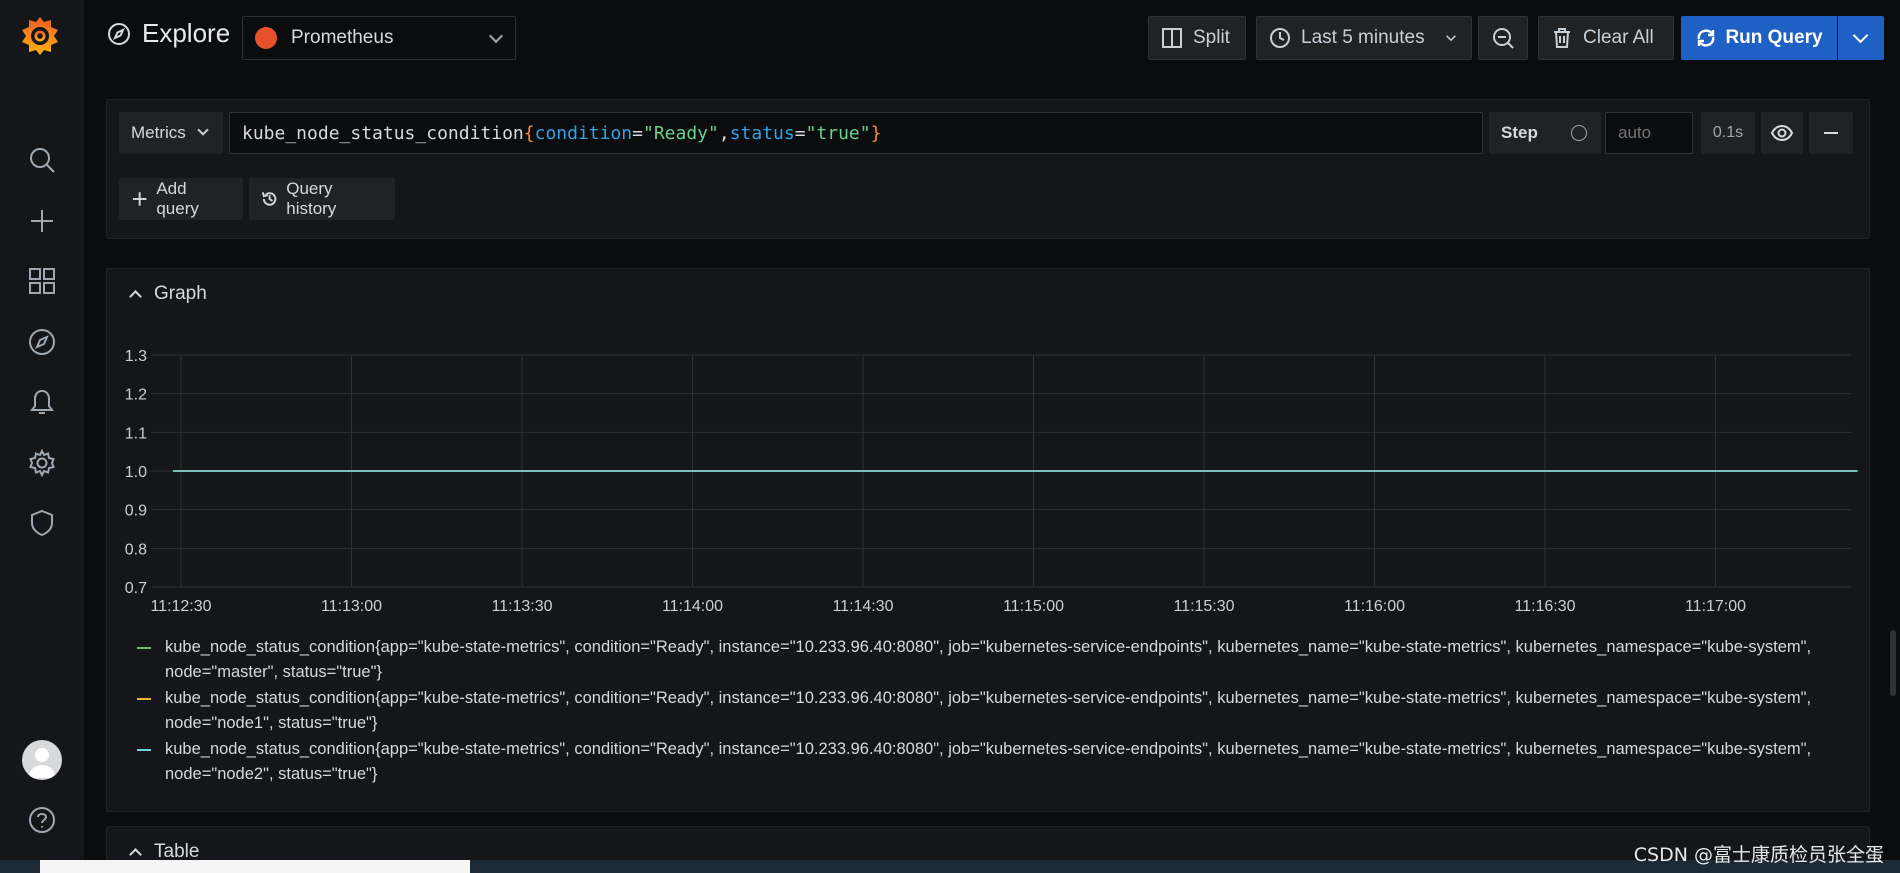  I want to click on page-title: Explore, so click(168, 33).